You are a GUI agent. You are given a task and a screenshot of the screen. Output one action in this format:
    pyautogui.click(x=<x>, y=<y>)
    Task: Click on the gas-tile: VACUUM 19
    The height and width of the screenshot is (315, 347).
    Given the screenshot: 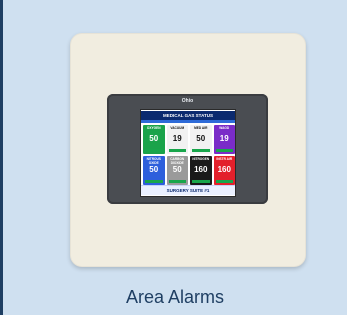 What is the action you would take?
    pyautogui.click(x=177, y=139)
    